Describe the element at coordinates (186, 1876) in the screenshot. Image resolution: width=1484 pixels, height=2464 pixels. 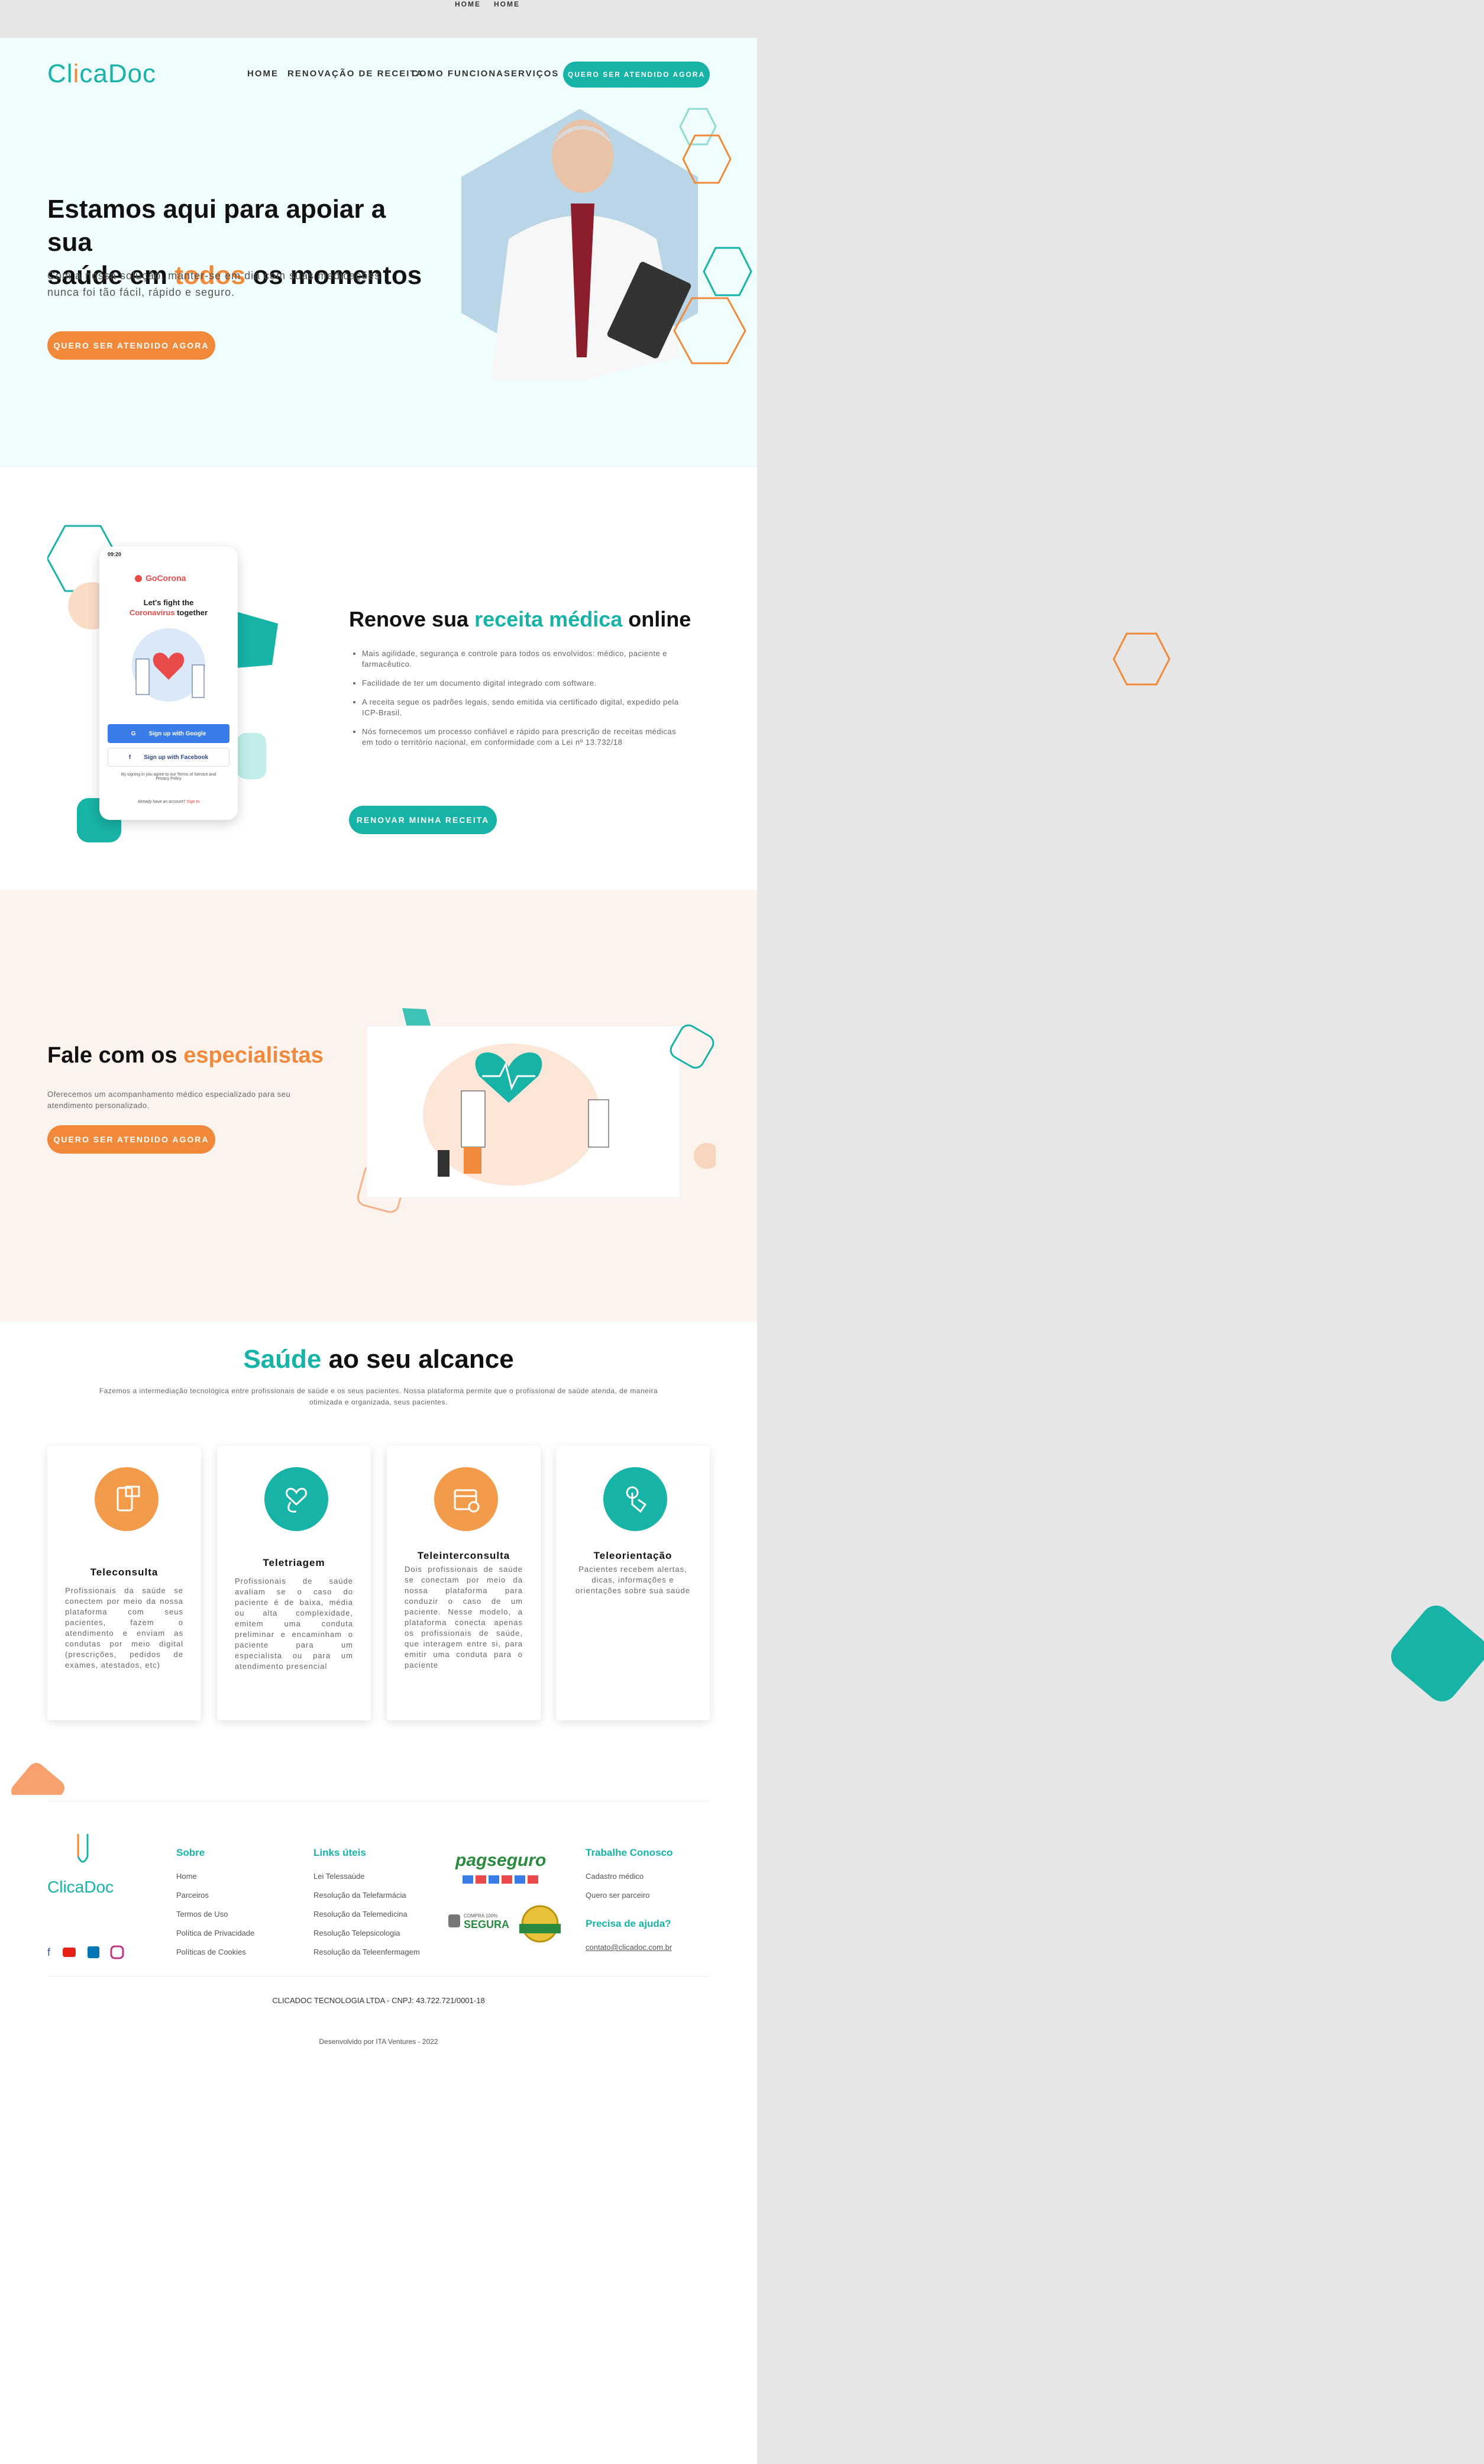
I see `footer-link: Home` at that location.